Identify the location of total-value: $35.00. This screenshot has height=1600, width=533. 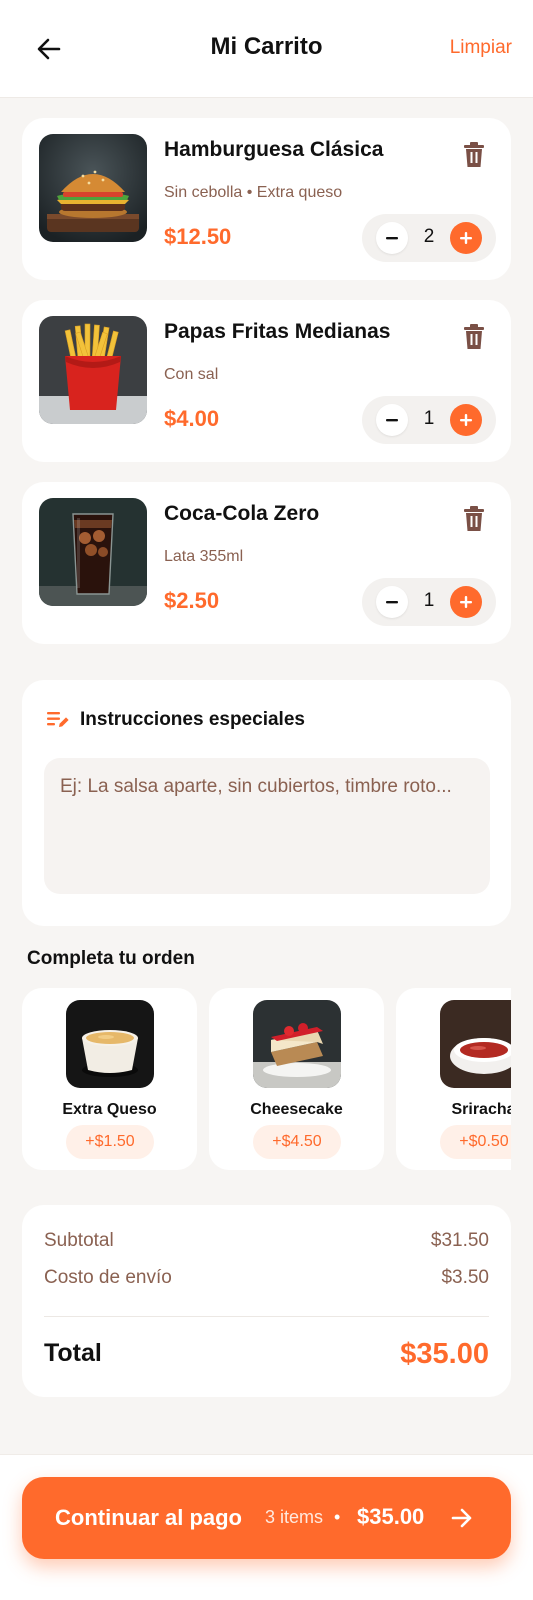
(444, 1354).